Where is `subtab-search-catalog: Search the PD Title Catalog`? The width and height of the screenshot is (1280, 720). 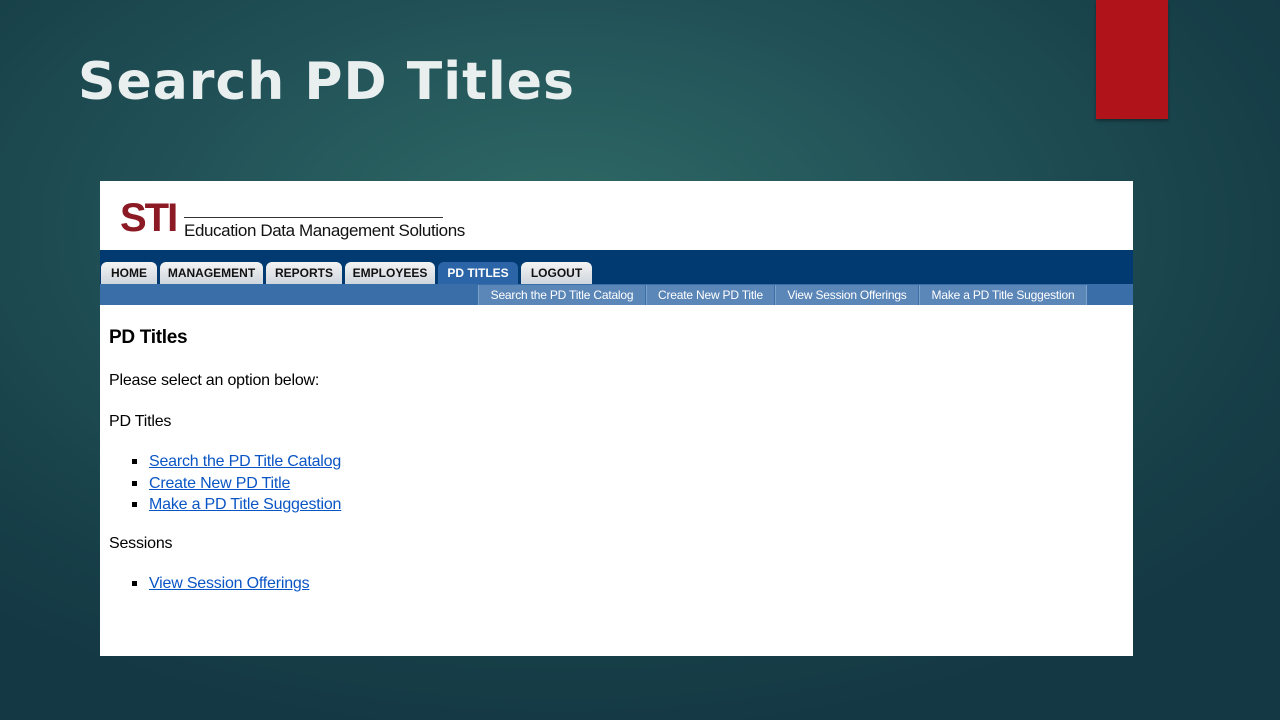 subtab-search-catalog: Search the PD Title Catalog is located at coordinates (561, 295).